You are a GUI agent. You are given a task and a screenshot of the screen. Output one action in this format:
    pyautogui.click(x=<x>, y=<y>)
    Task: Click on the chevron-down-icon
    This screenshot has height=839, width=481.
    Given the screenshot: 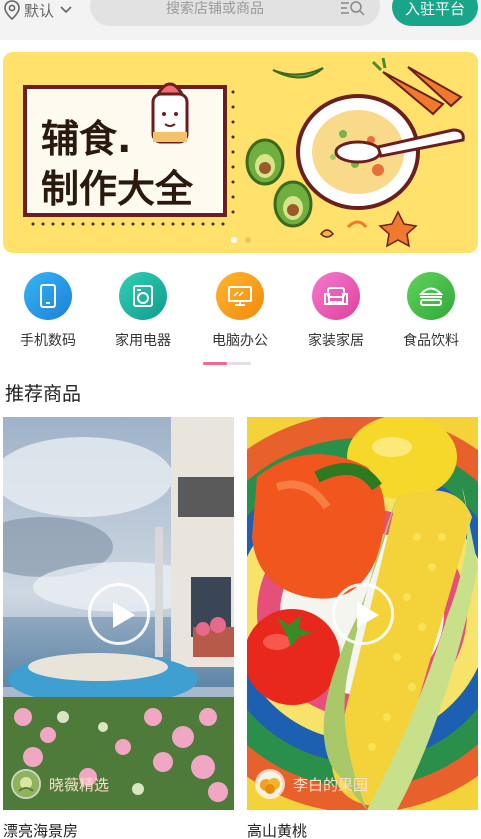 What is the action you would take?
    pyautogui.click(x=66, y=10)
    